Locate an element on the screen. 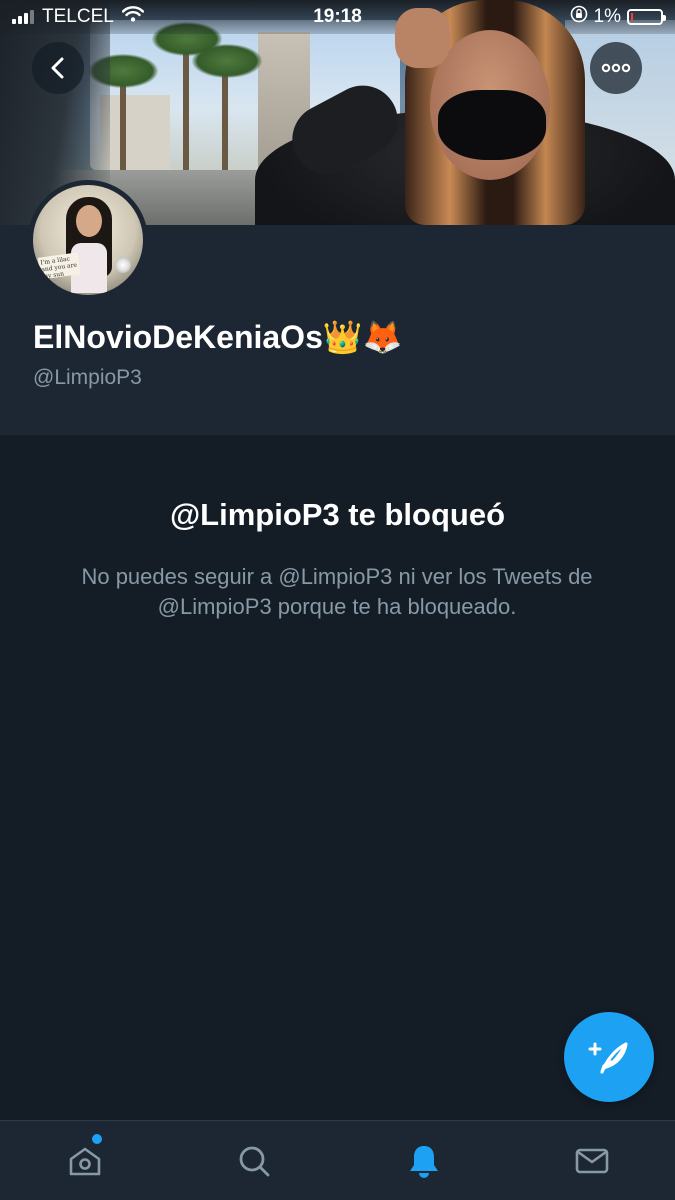 This screenshot has height=1200, width=675. bell-icon is located at coordinates (424, 1162).